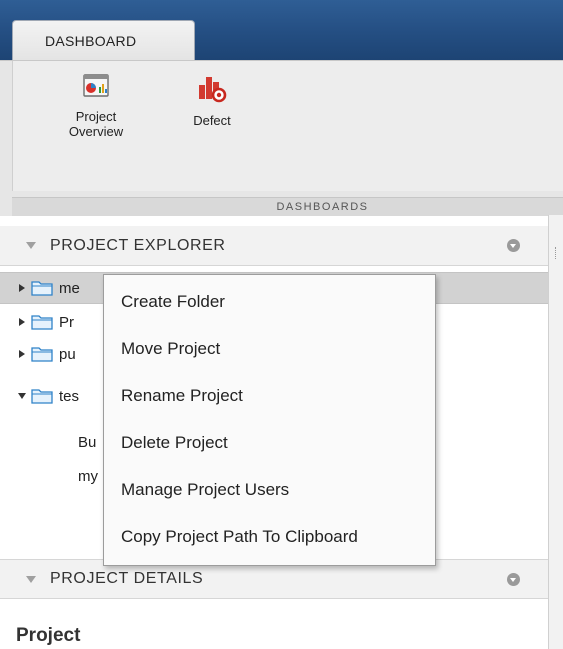 The image size is (563, 649). What do you see at coordinates (287, 206) in the screenshot?
I see `section-label-dashboards: DASHBOARDS` at bounding box center [287, 206].